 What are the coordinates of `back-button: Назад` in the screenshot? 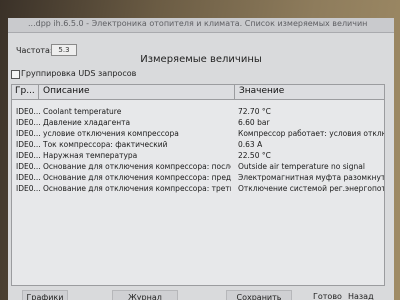 It's located at (361, 295).